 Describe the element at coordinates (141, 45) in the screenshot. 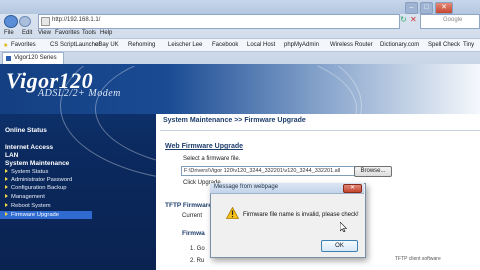

I see `fav-link: Rehoming` at that location.